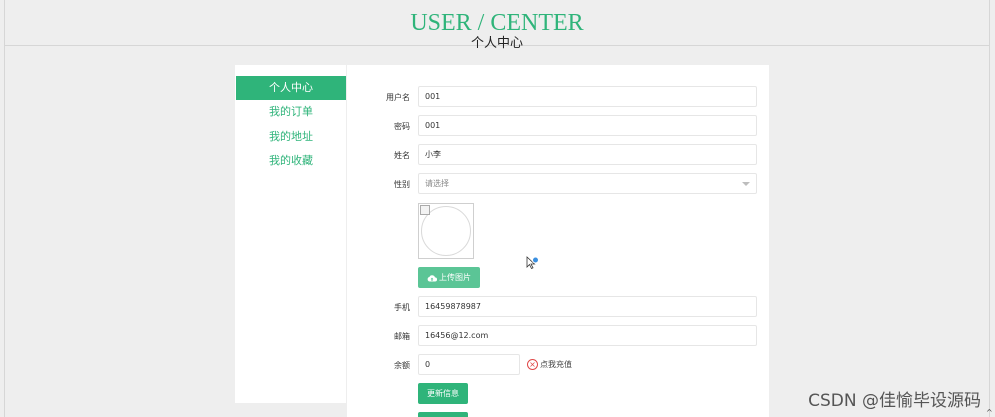 This screenshot has height=417, width=995. Describe the element at coordinates (532, 364) in the screenshot. I see `close-circle-icon: ×` at that location.